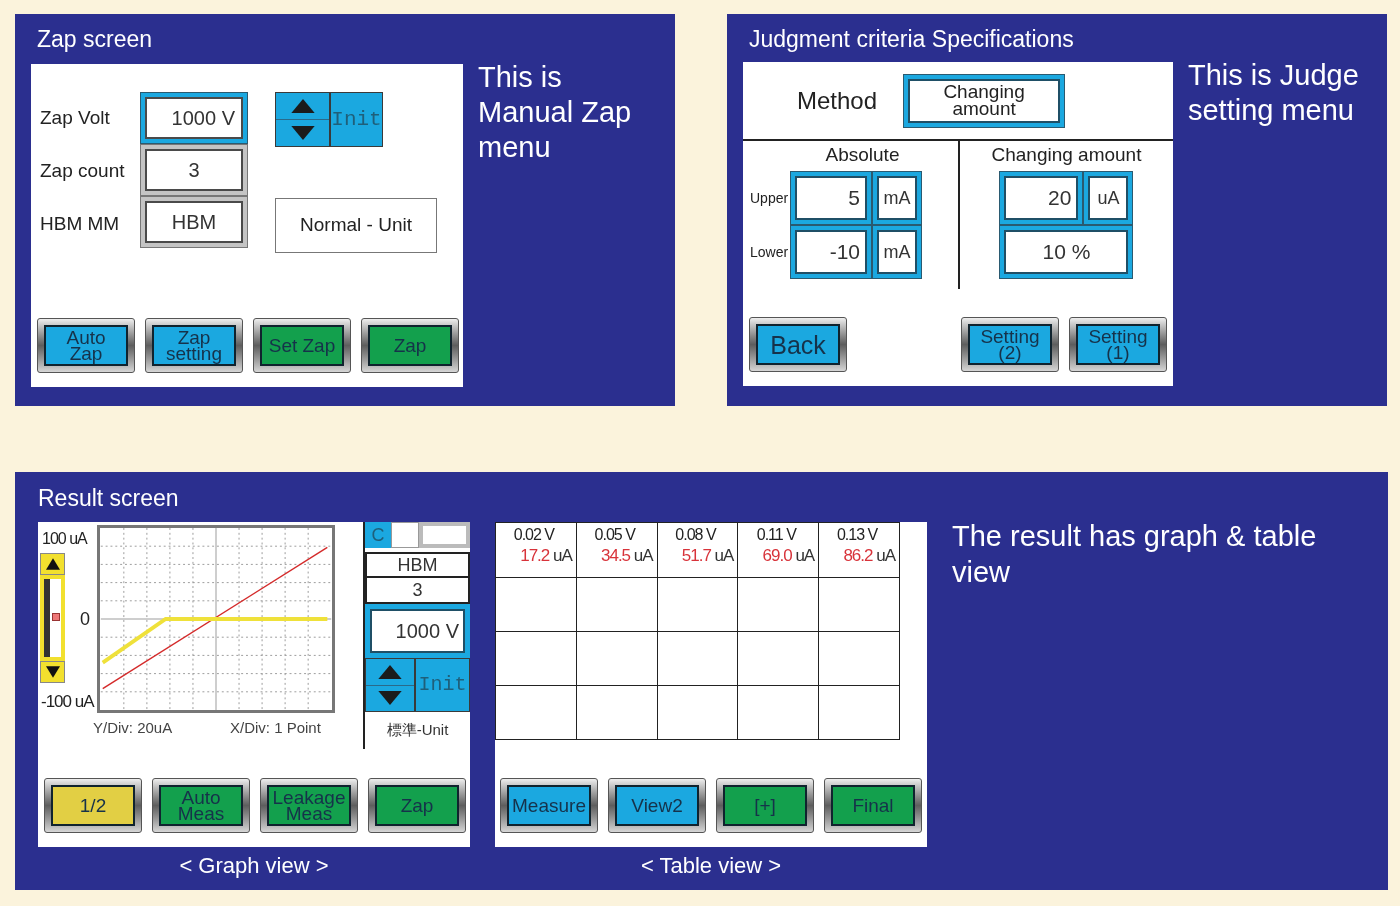  Describe the element at coordinates (831, 252) in the screenshot. I see `value-field: -10` at that location.